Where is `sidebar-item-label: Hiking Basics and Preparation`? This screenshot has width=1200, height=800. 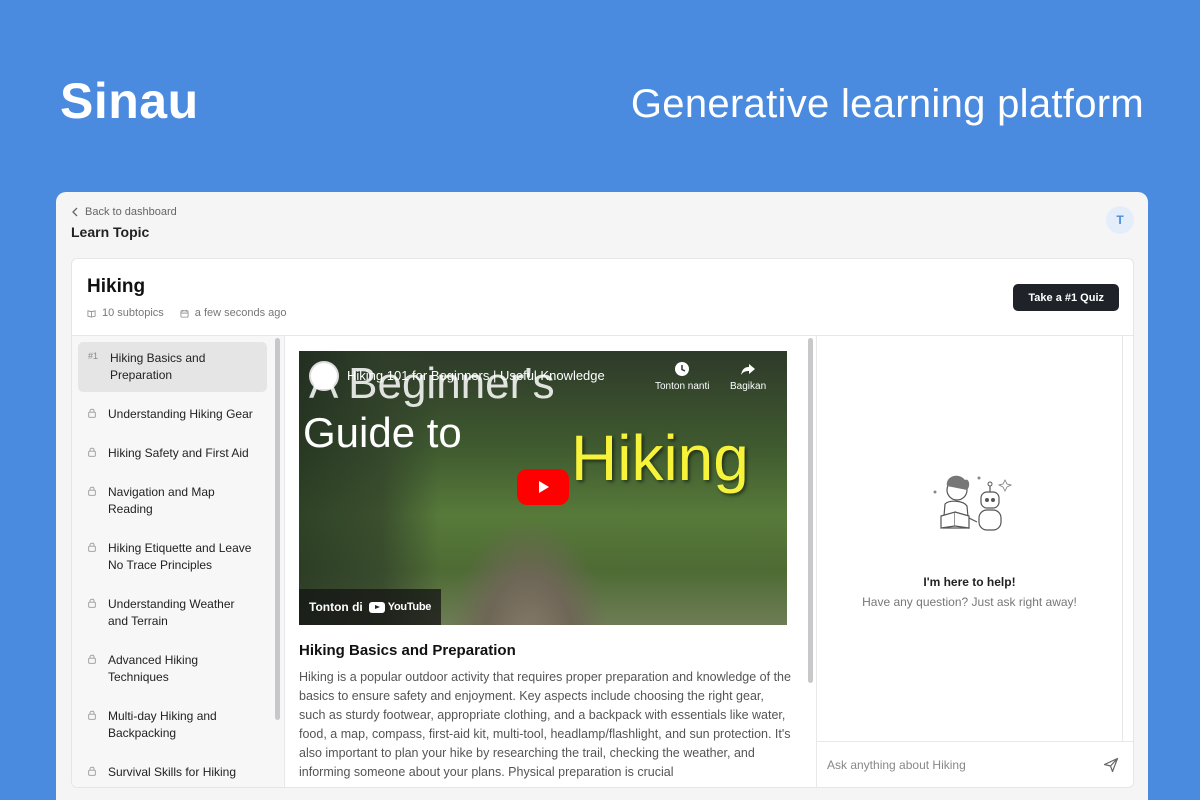
sidebar-item-label: Hiking Basics and Preparation is located at coordinates (158, 366).